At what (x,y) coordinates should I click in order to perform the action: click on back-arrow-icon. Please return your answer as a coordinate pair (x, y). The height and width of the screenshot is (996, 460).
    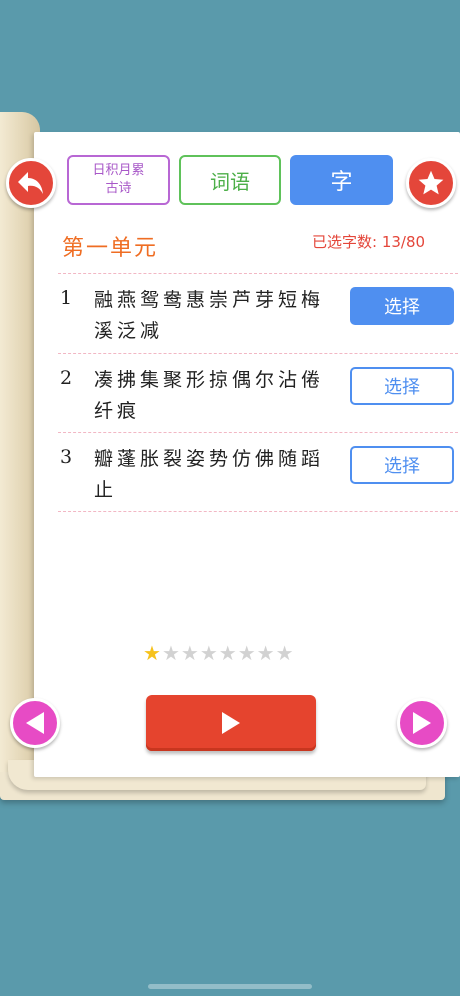
    Looking at the image, I should click on (30, 183).